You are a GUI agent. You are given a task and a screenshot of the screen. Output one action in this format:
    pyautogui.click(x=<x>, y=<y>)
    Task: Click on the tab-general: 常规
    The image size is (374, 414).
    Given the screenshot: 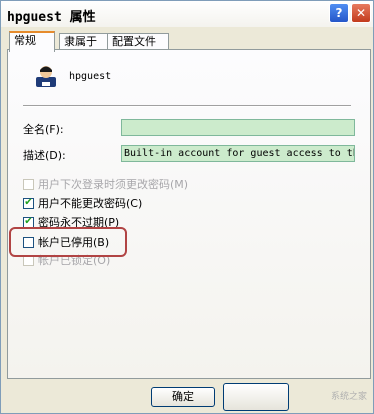 What is the action you would take?
    pyautogui.click(x=32, y=41)
    